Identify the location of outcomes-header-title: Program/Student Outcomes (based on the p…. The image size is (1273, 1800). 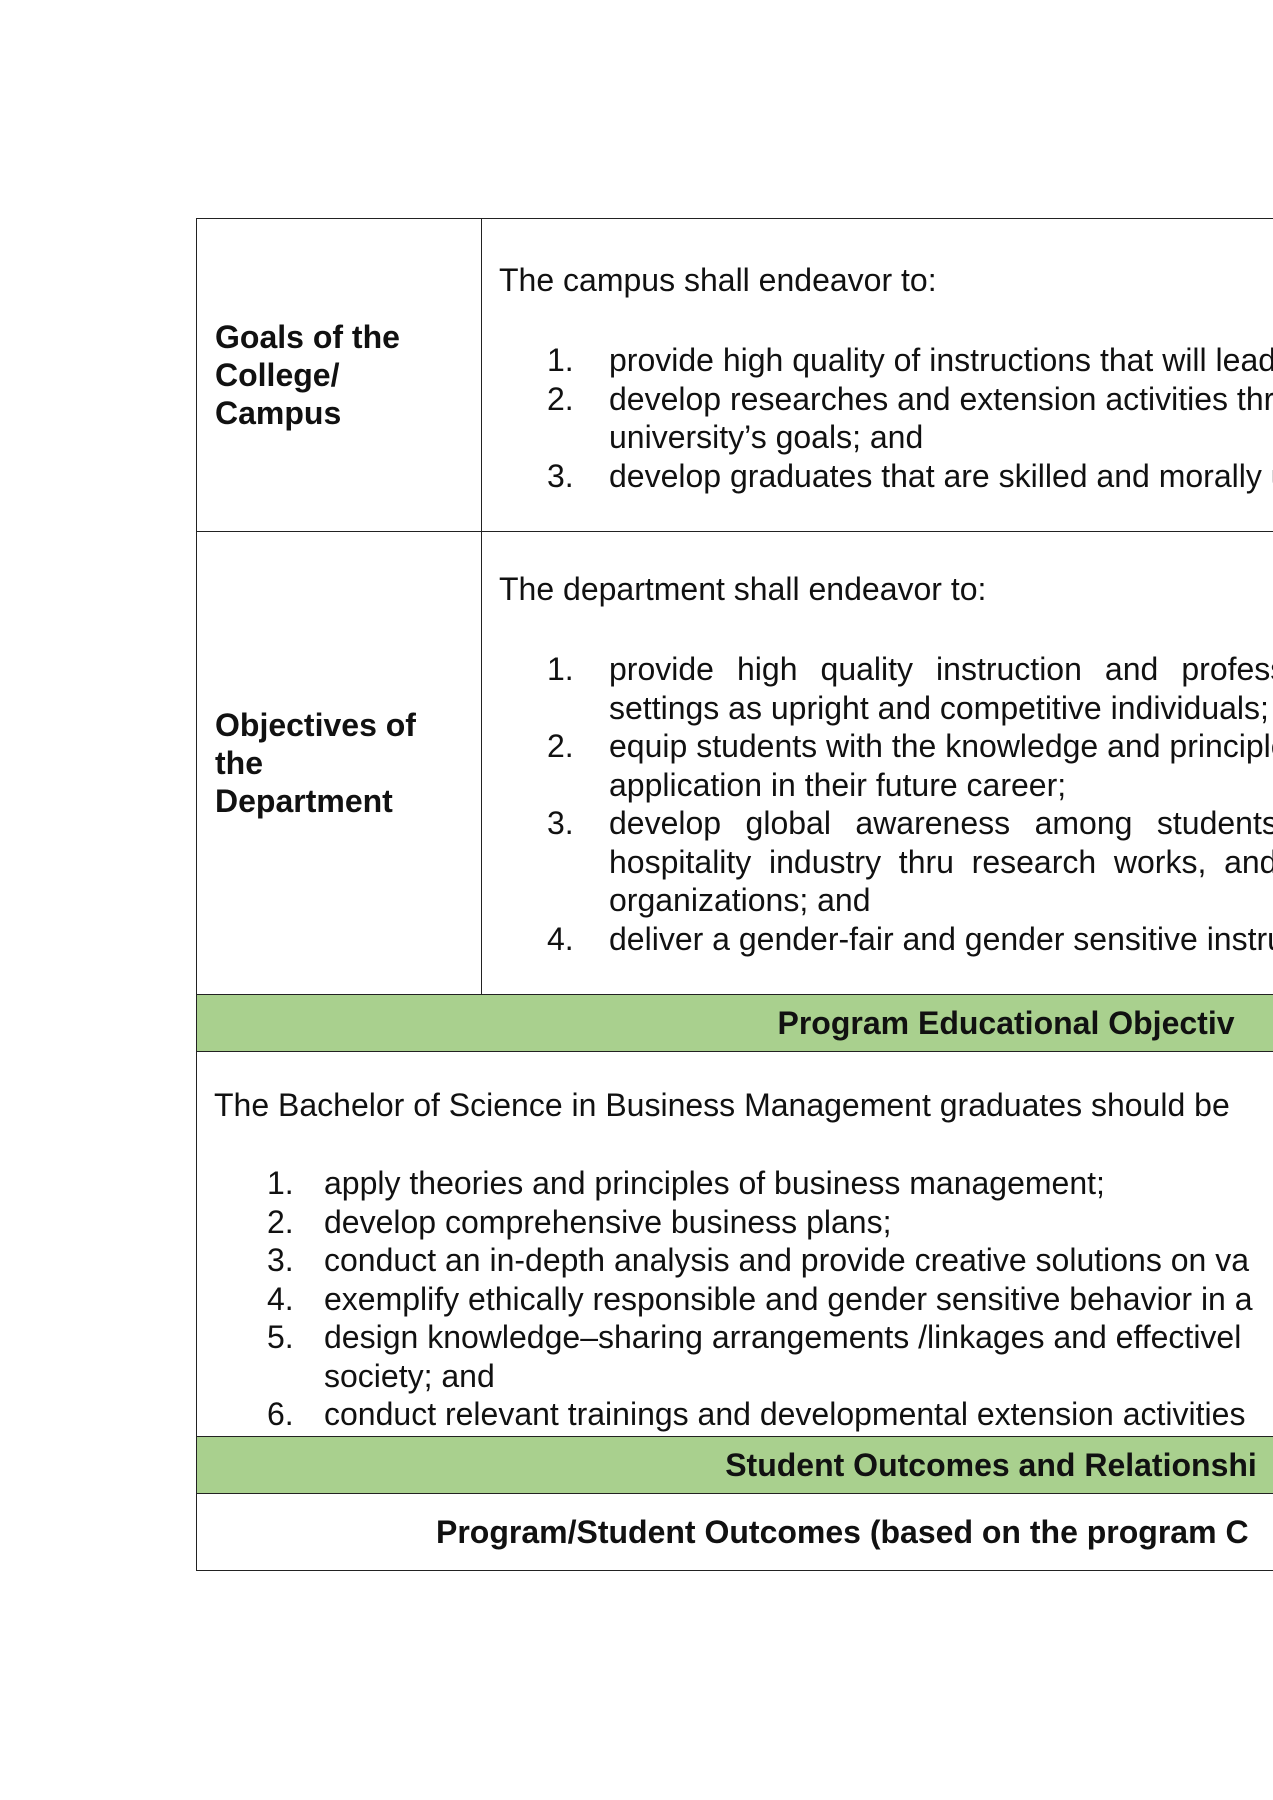
(842, 1531).